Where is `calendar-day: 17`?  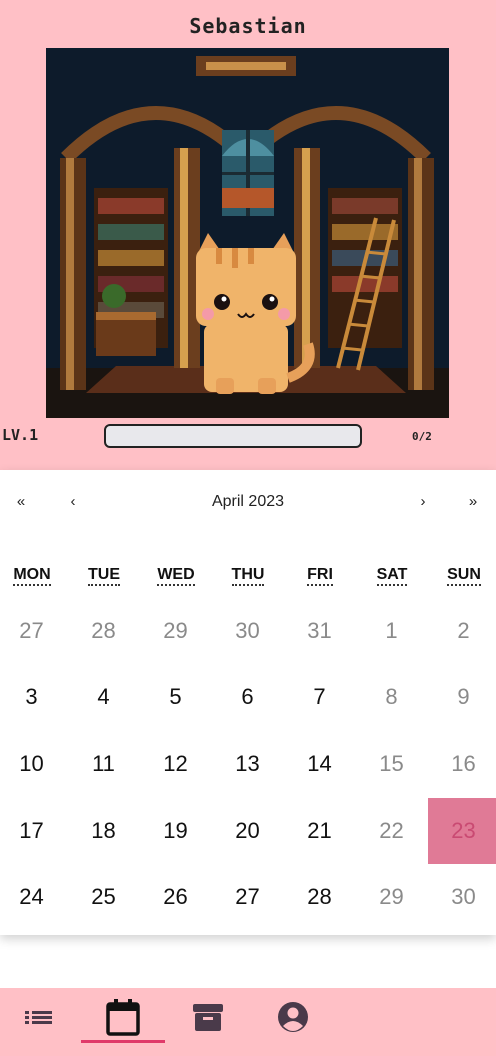
calendar-day: 17 is located at coordinates (33, 831).